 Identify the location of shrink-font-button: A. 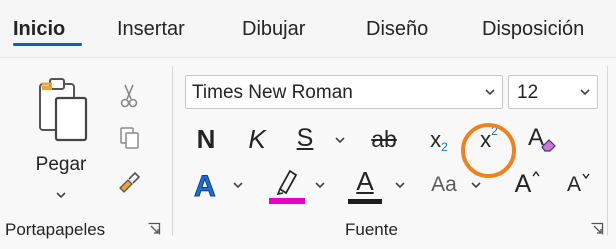
(579, 185).